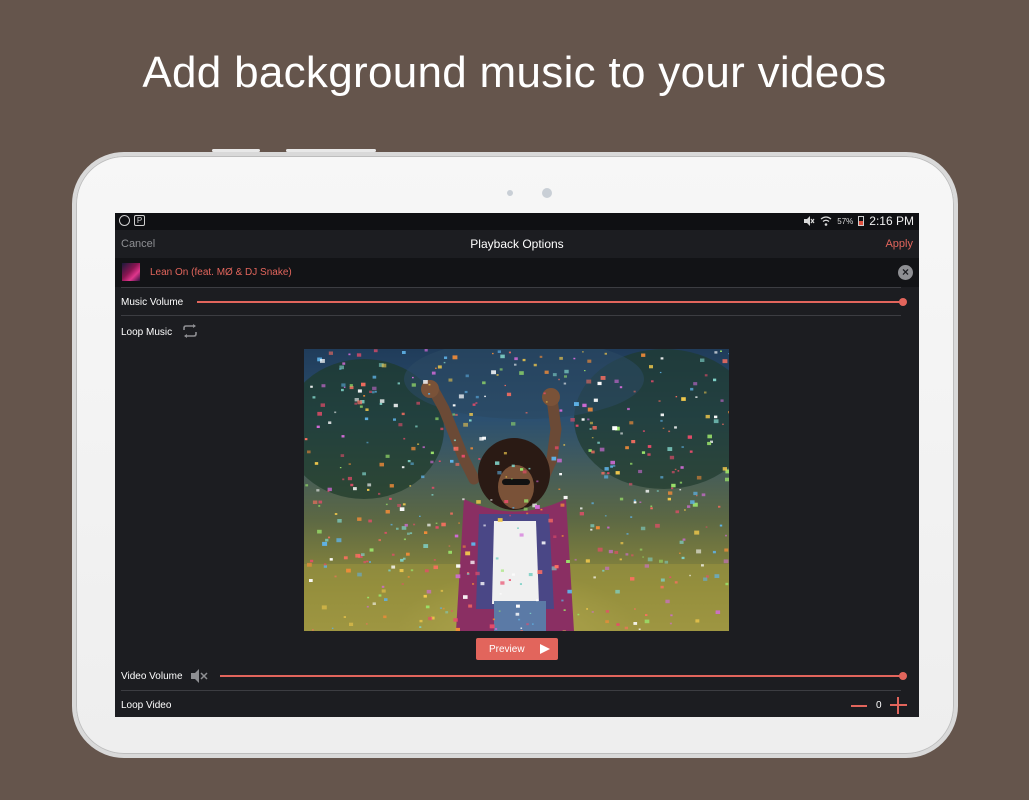  I want to click on circle-status-icon, so click(124, 220).